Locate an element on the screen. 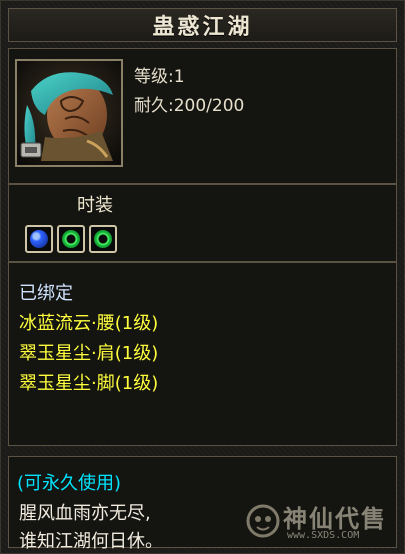 Image resolution: width=405 pixels, height=554 pixels. item-portrait is located at coordinates (69, 113).